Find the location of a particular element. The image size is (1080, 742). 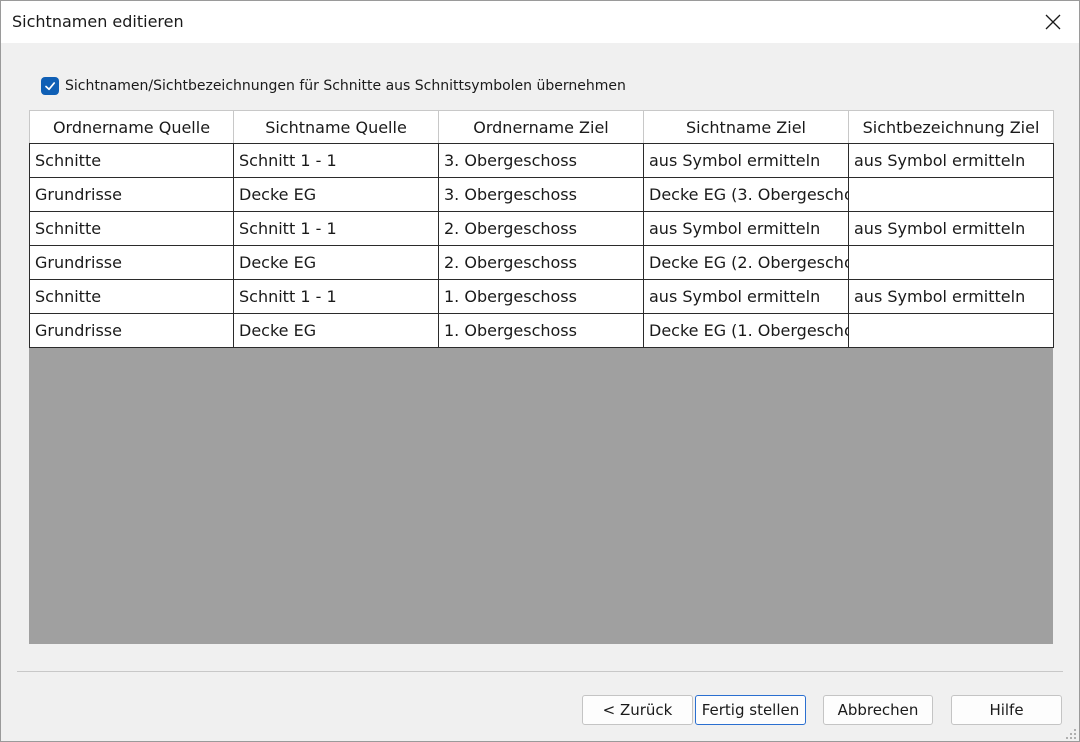

column-header-target-label: Sichtbezeichnung Ziel is located at coordinates (951, 127).